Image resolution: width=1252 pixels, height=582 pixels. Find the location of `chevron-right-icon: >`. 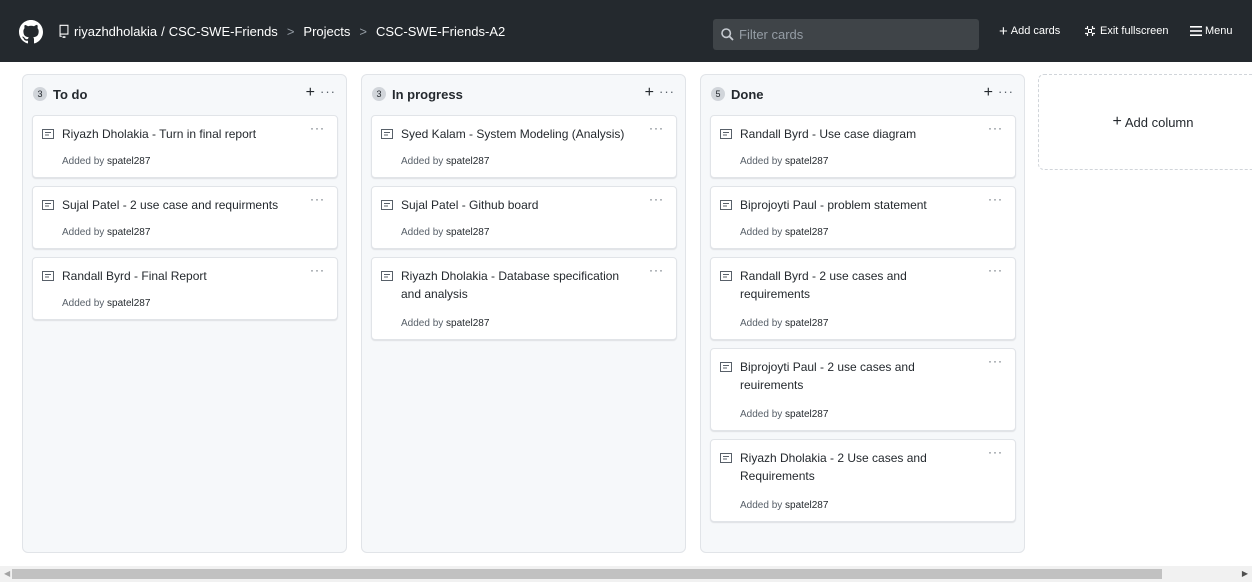

chevron-right-icon: > is located at coordinates (363, 31).